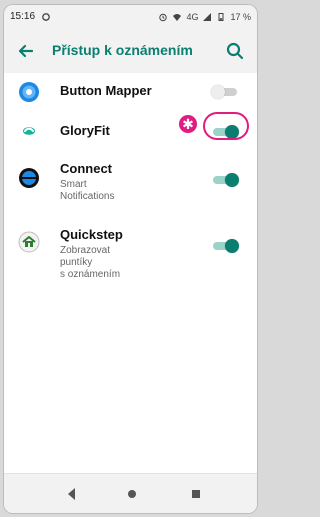  What do you see at coordinates (29, 242) in the screenshot?
I see `quickstep-icon` at bounding box center [29, 242].